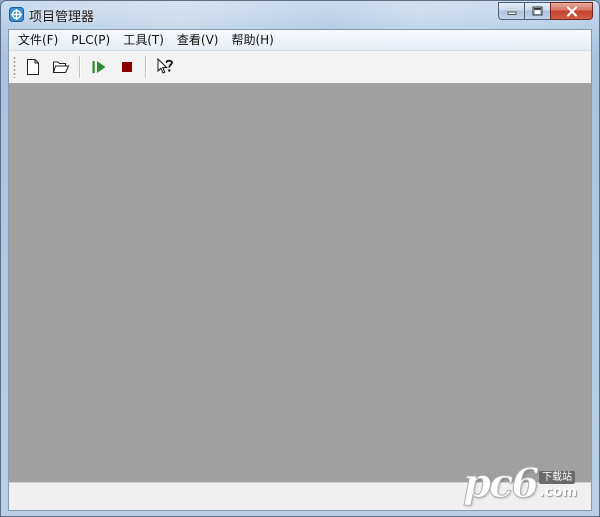 The width and height of the screenshot is (600, 517). I want to click on minimize-icon, so click(511, 13).